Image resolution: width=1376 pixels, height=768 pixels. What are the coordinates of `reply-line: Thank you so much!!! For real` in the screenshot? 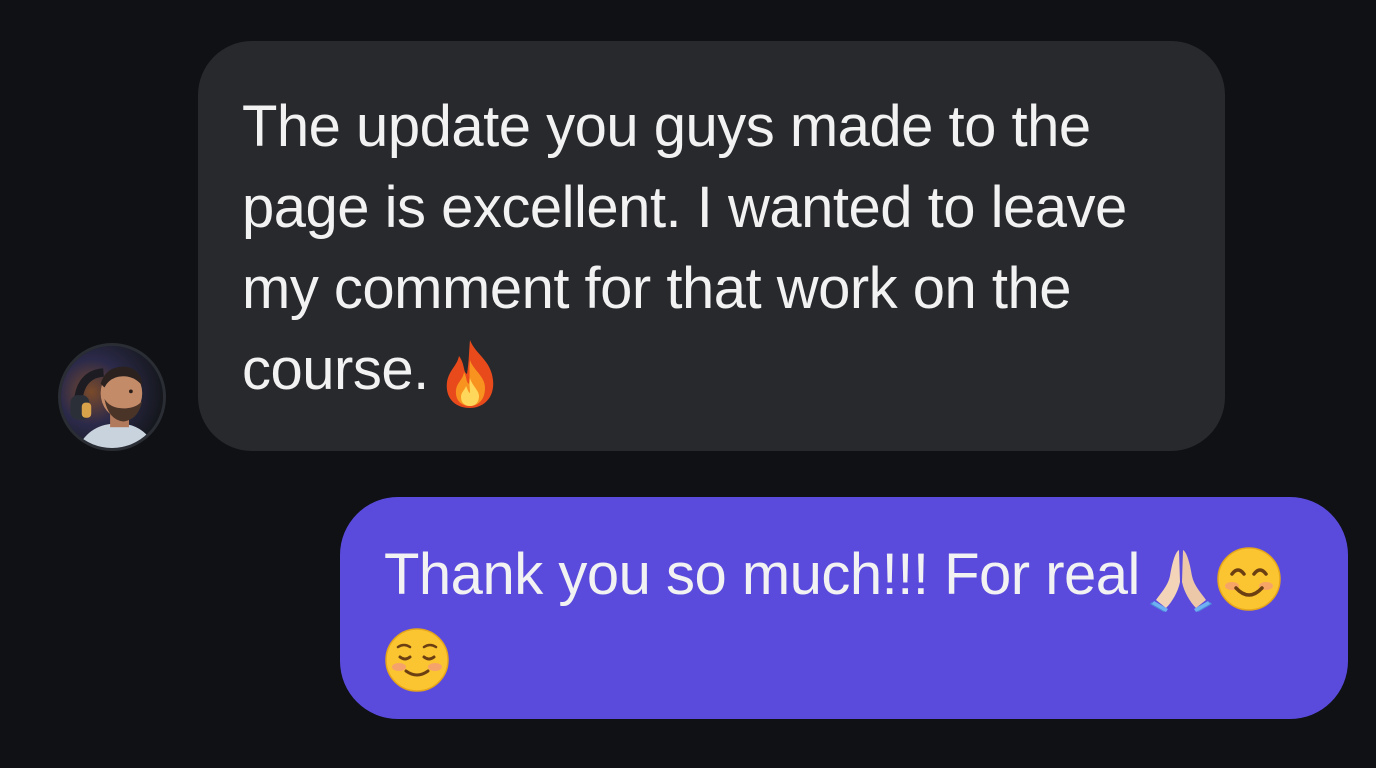 It's located at (846, 574).